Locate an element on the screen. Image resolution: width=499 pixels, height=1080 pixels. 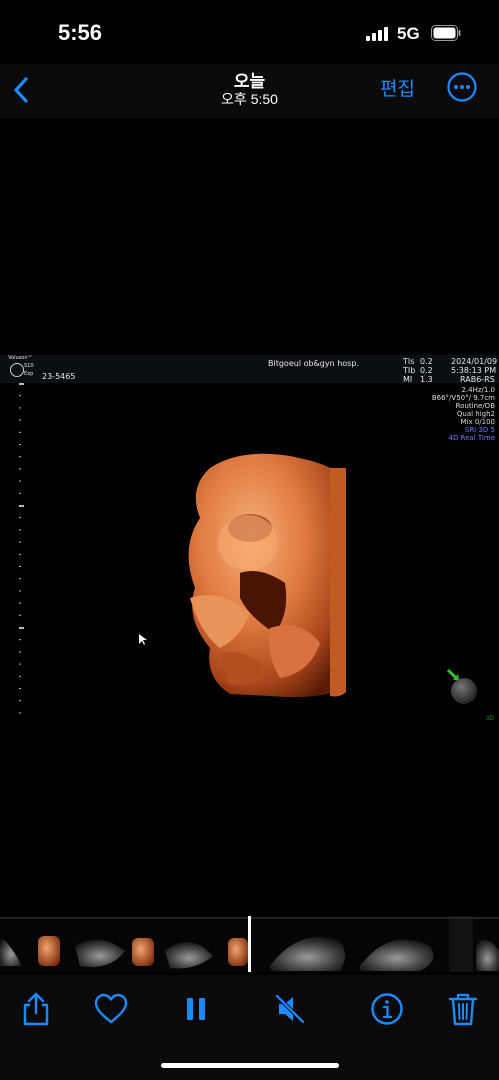
timeline-scrubber is located at coordinates (249, 944).